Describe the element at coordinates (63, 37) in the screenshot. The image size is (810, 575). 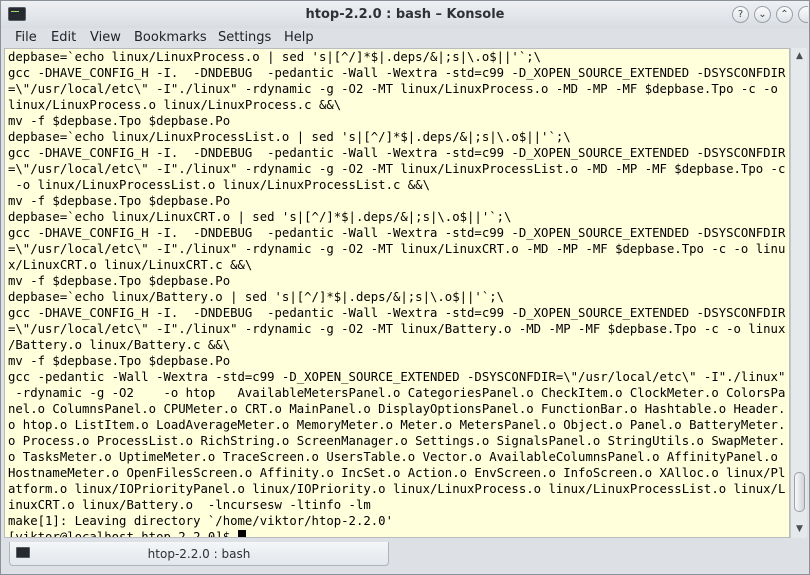
I see `menu-edit: Edit` at that location.